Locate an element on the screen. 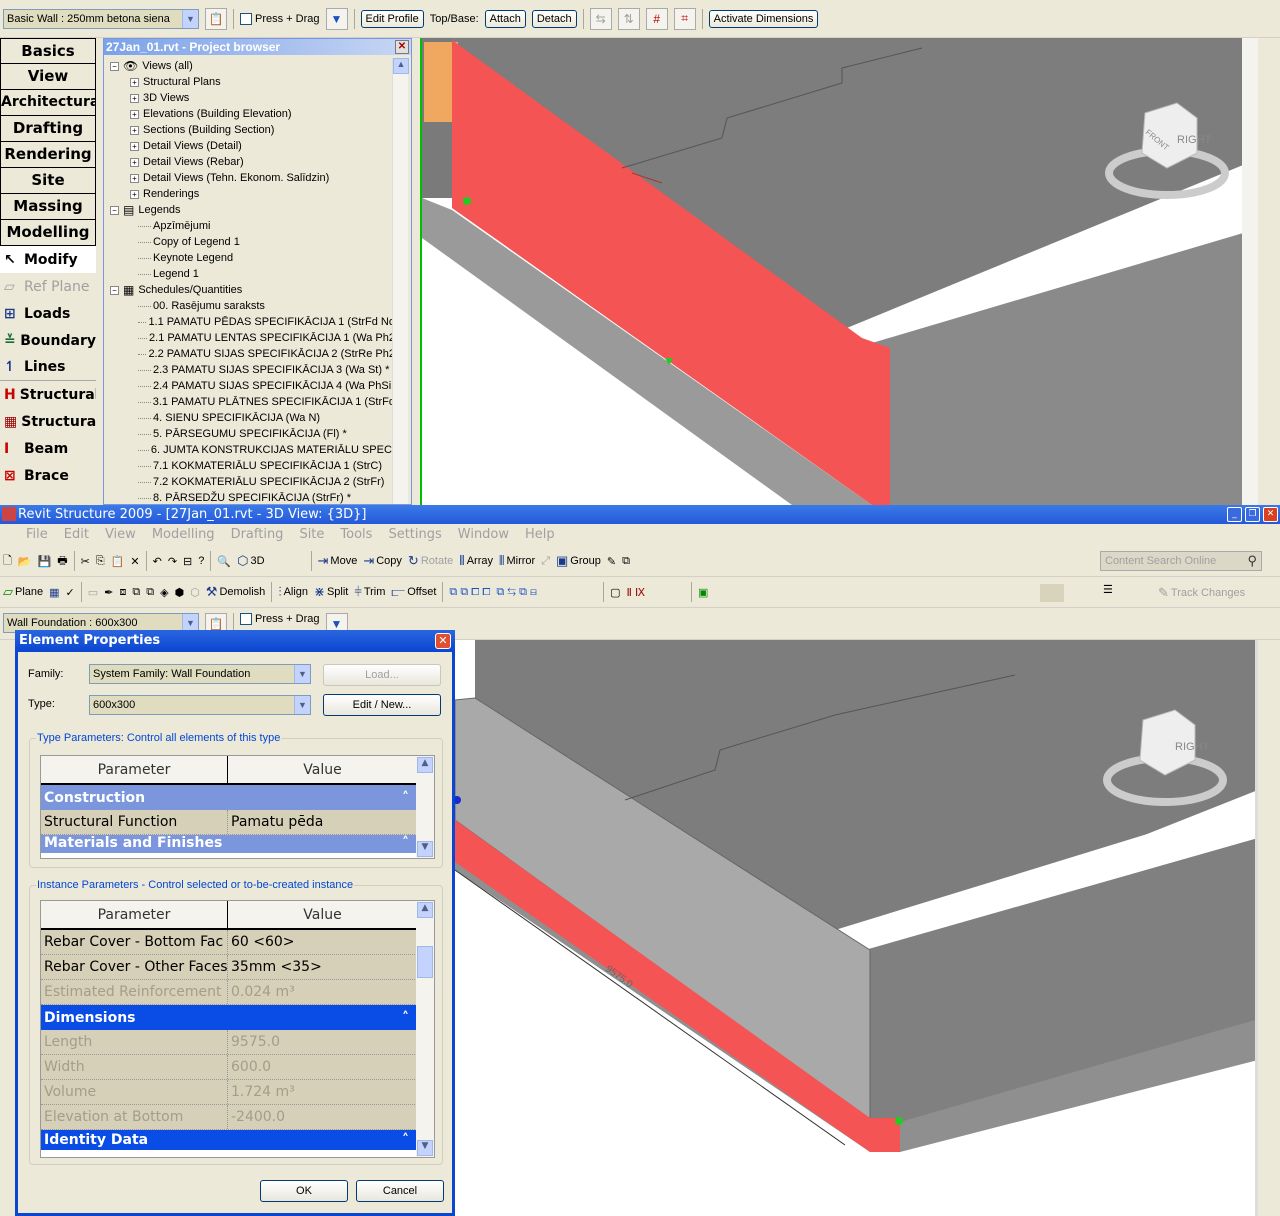 The image size is (1280, 1216). tool-beam: I Beam is located at coordinates (48, 448).